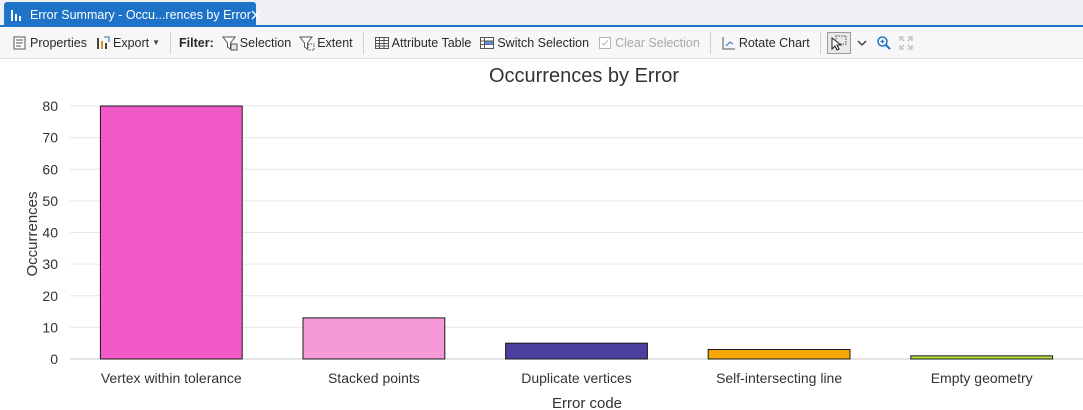  What do you see at coordinates (779, 378) in the screenshot?
I see `x-tick-label: Self-intersecting line` at bounding box center [779, 378].